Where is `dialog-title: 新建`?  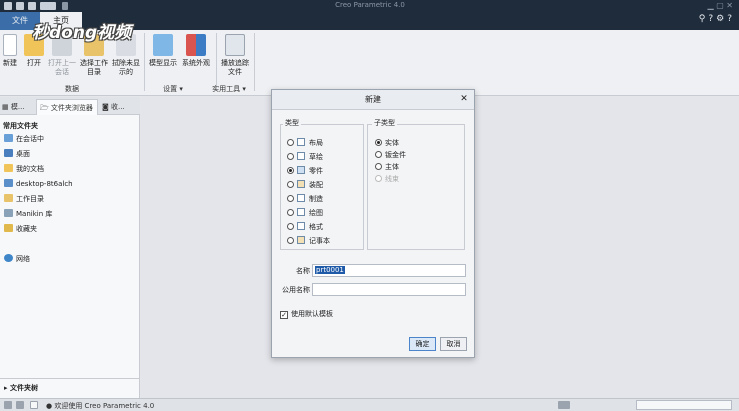 dialog-title: 新建 is located at coordinates (373, 100).